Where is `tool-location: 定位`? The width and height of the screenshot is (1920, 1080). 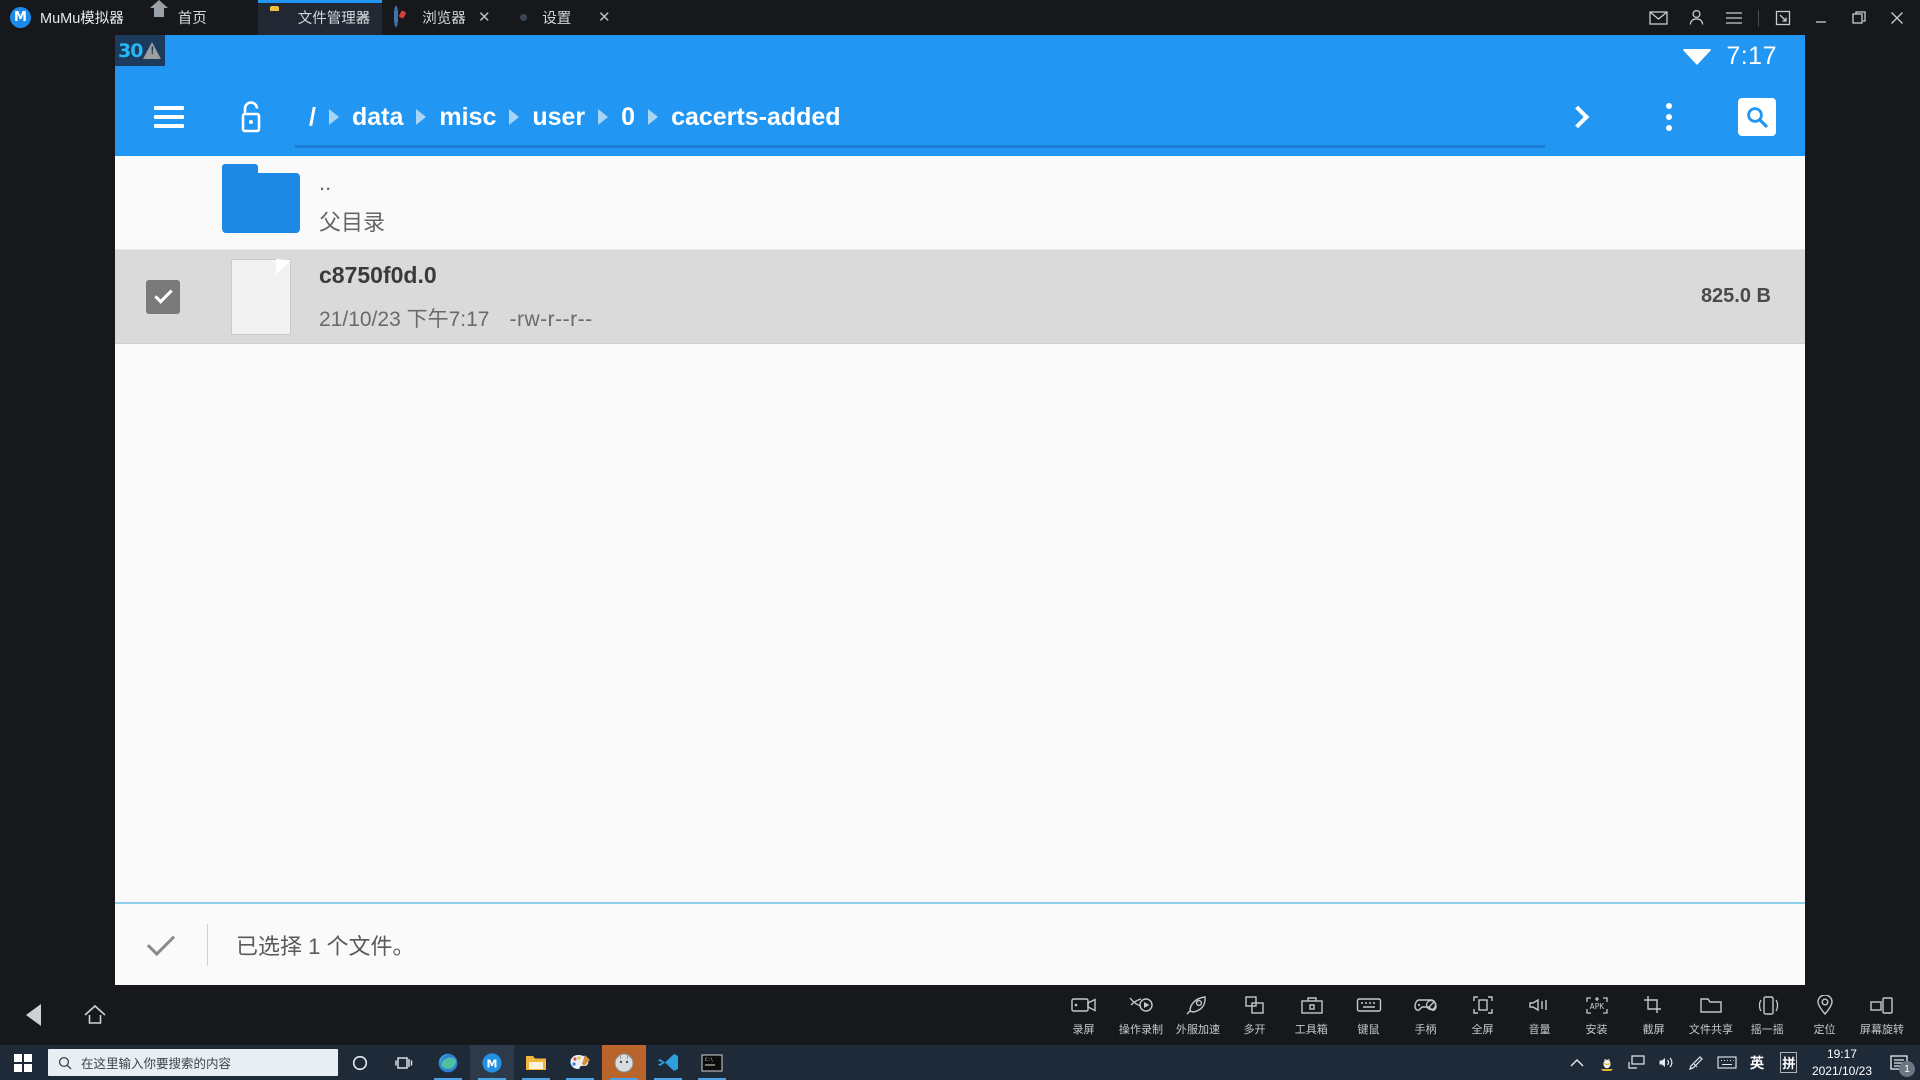 tool-location: 定位 is located at coordinates (1824, 1015).